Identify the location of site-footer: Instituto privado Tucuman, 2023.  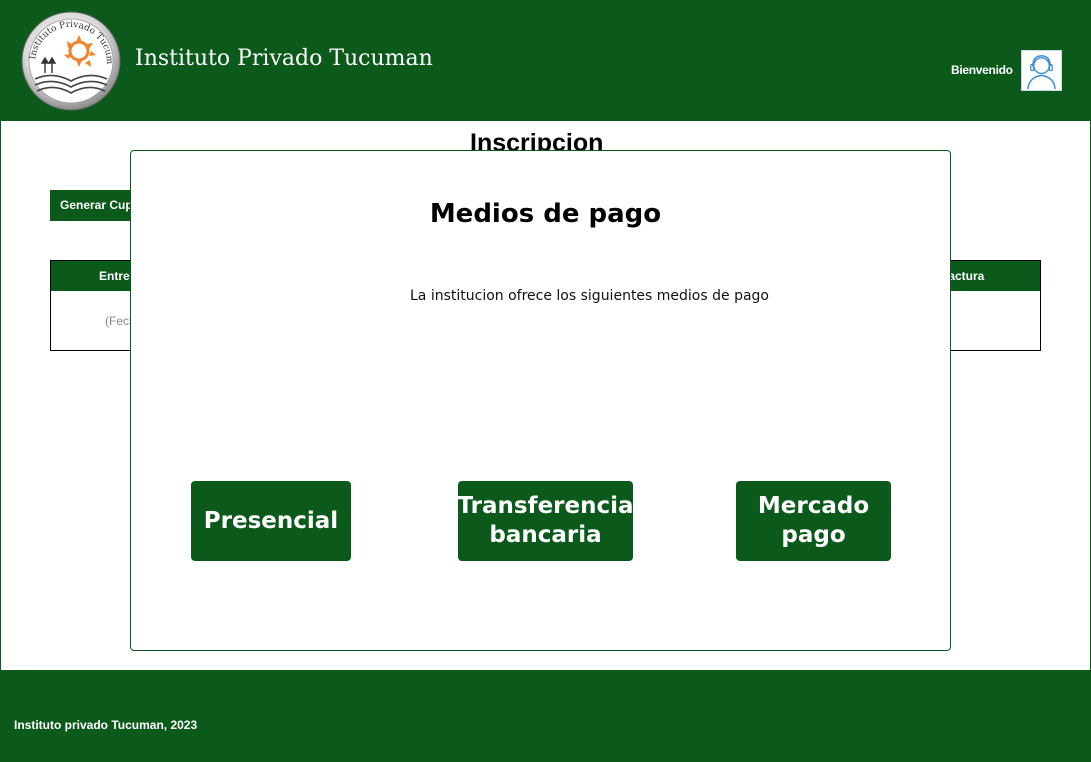
(545, 716).